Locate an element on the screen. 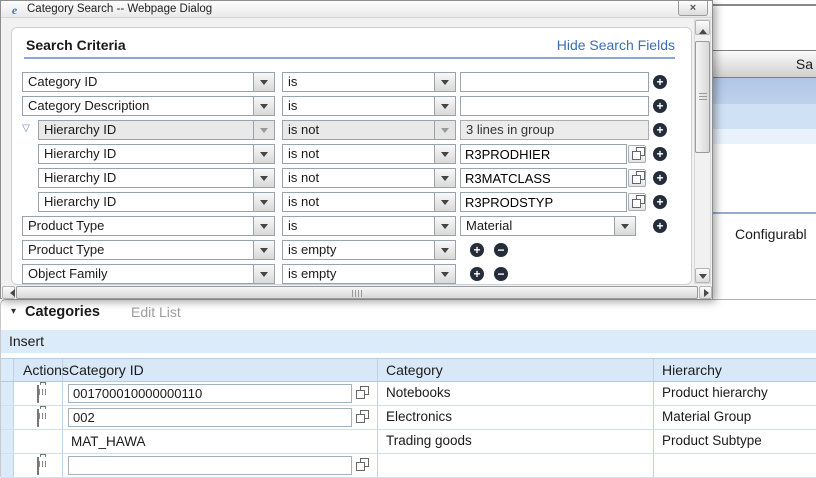 The height and width of the screenshot is (478, 816). horizontal-scroll-thumb is located at coordinates (357, 292).